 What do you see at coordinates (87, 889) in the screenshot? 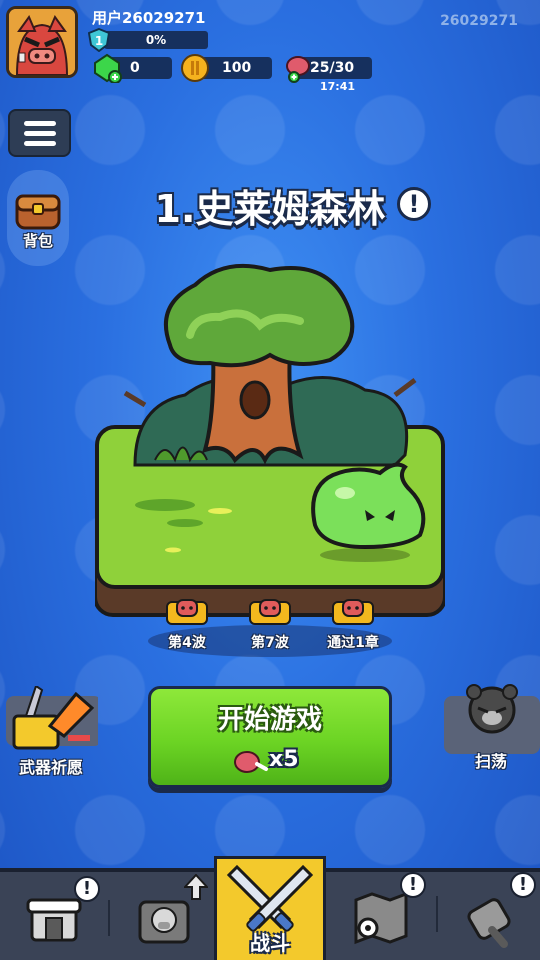
I see `shop-alert-badge: !` at bounding box center [87, 889].